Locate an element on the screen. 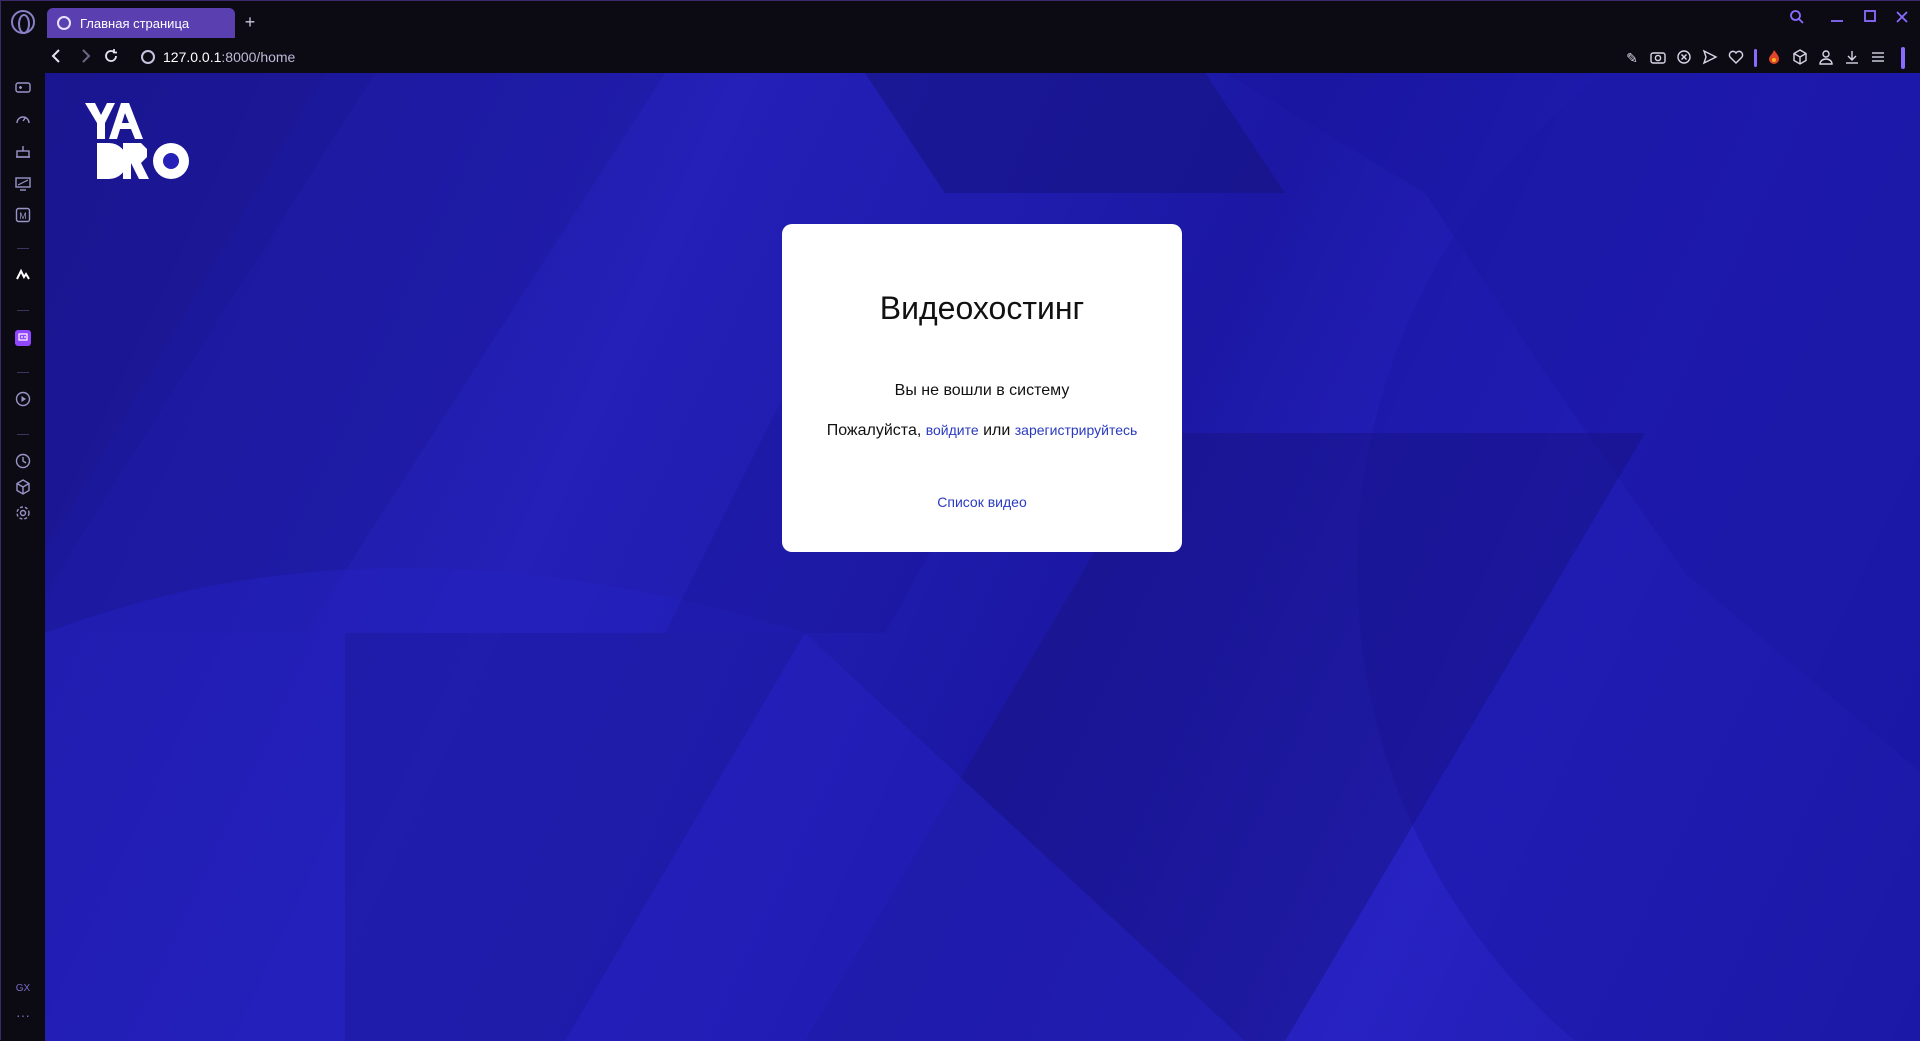 Image resolution: width=1920 pixels, height=1041 pixels. sidebar-toggle-bar is located at coordinates (1903, 58).